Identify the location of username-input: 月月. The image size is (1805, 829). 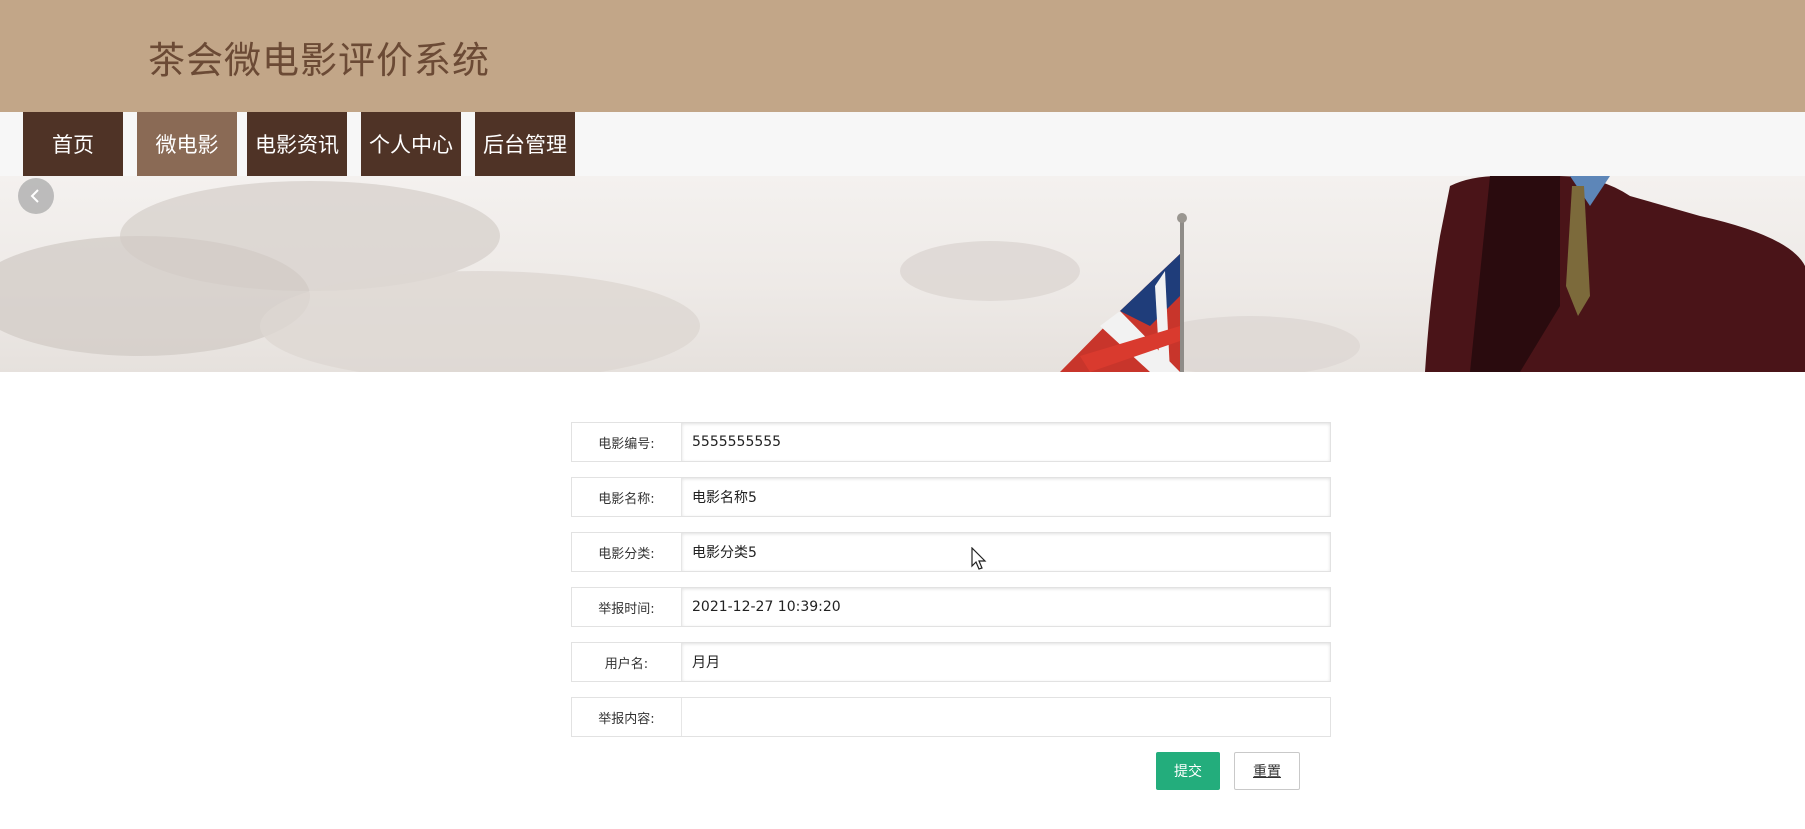
(1006, 662).